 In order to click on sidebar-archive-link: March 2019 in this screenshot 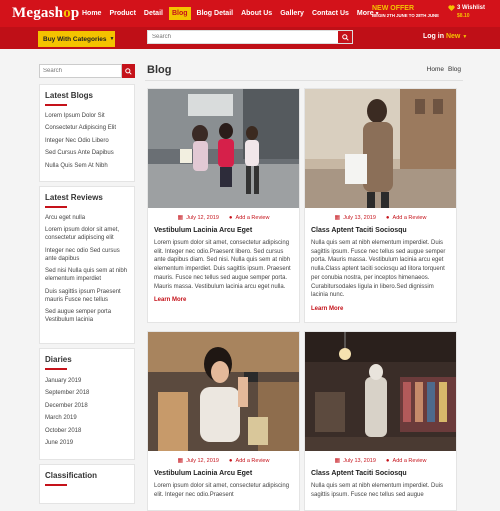, I will do `click(87, 418)`.